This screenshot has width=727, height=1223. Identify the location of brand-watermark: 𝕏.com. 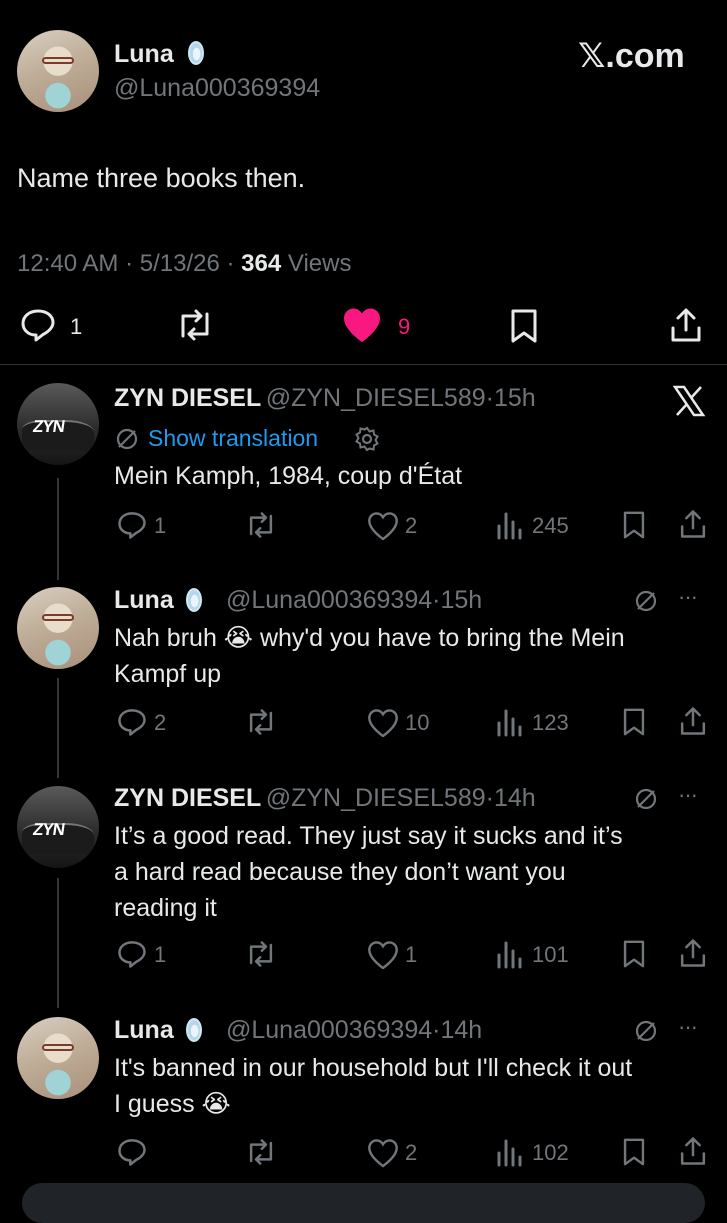
(631, 56).